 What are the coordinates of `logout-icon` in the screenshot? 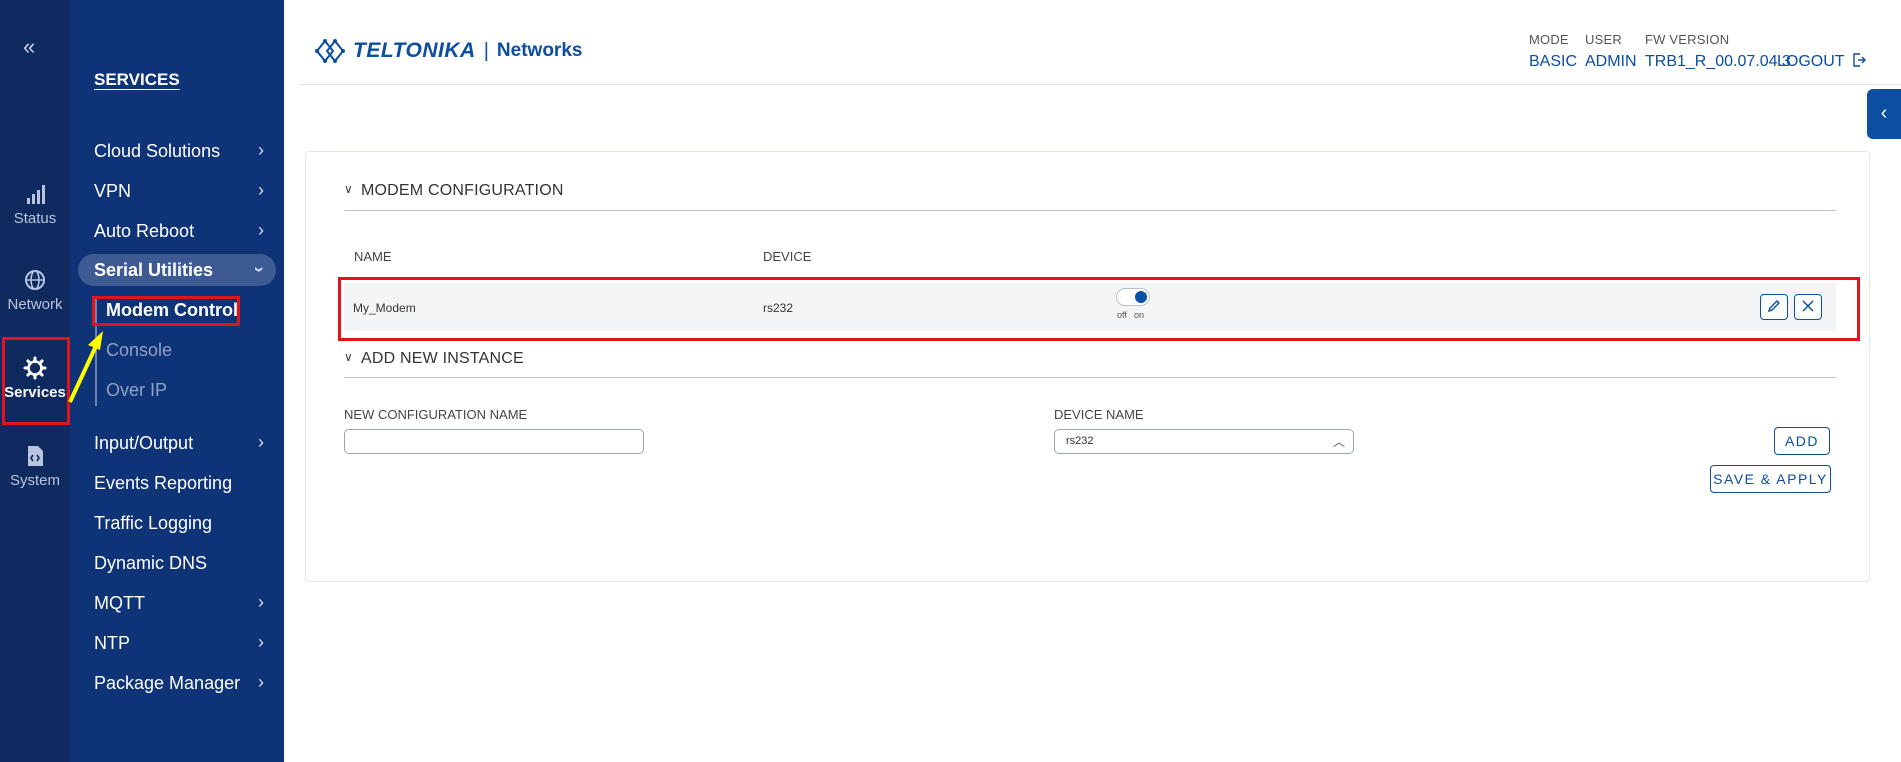 It's located at (1859, 60).